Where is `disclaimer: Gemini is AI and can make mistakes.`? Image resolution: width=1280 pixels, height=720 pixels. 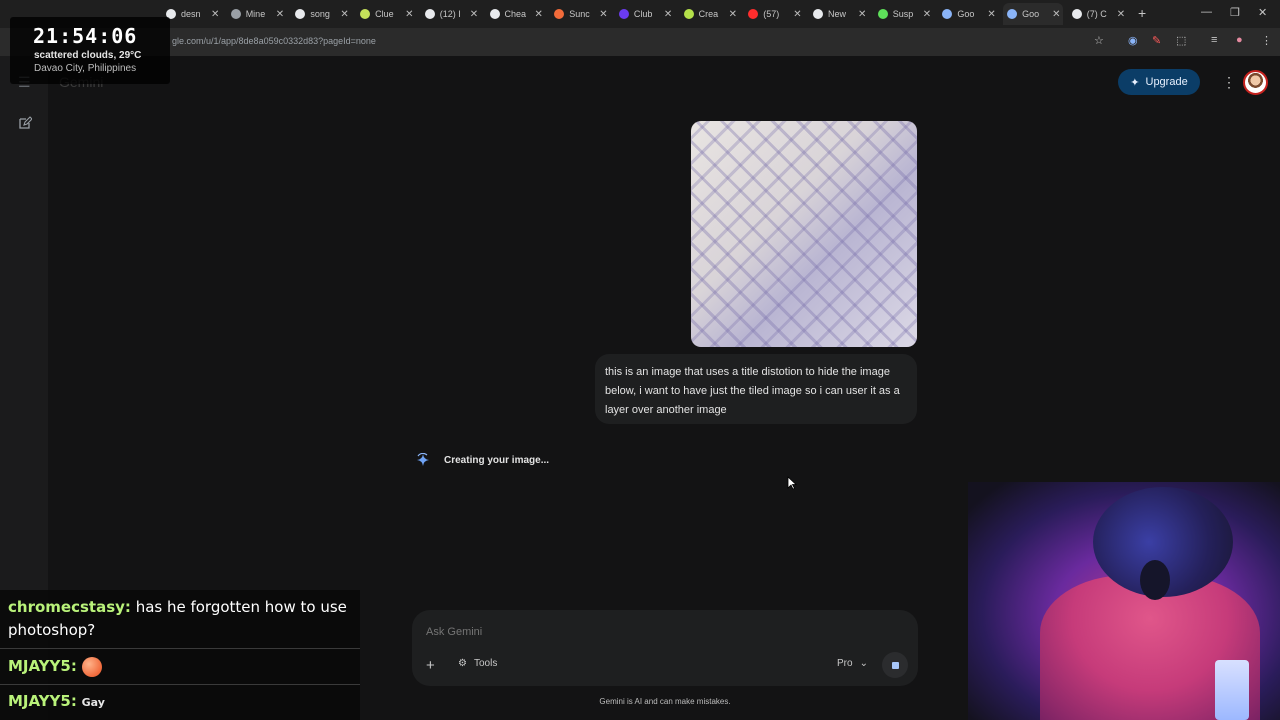
disclaimer: Gemini is AI and can make mistakes. is located at coordinates (665, 701).